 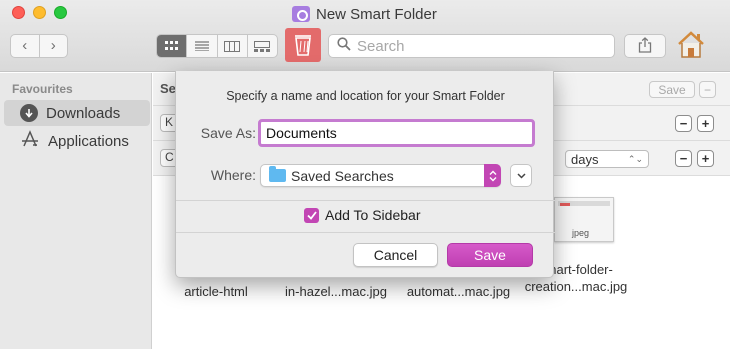 I want to click on window-title: New Smart Folder, so click(x=364, y=14).